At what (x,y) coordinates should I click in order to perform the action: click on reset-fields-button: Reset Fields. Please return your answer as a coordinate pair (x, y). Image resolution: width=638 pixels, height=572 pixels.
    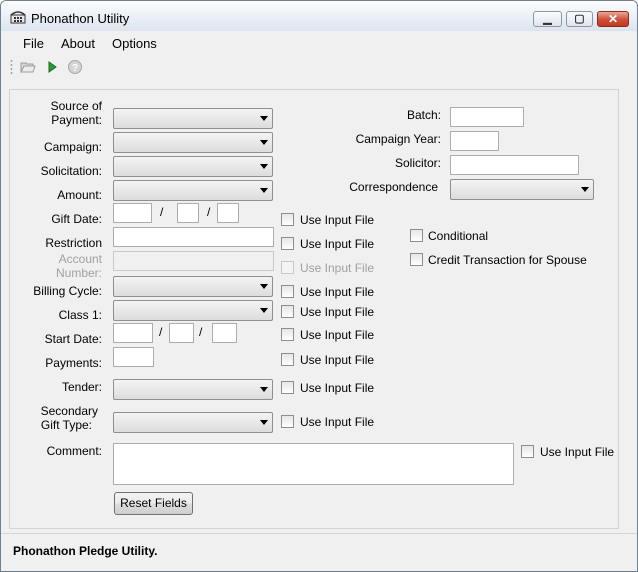
    Looking at the image, I should click on (153, 503).